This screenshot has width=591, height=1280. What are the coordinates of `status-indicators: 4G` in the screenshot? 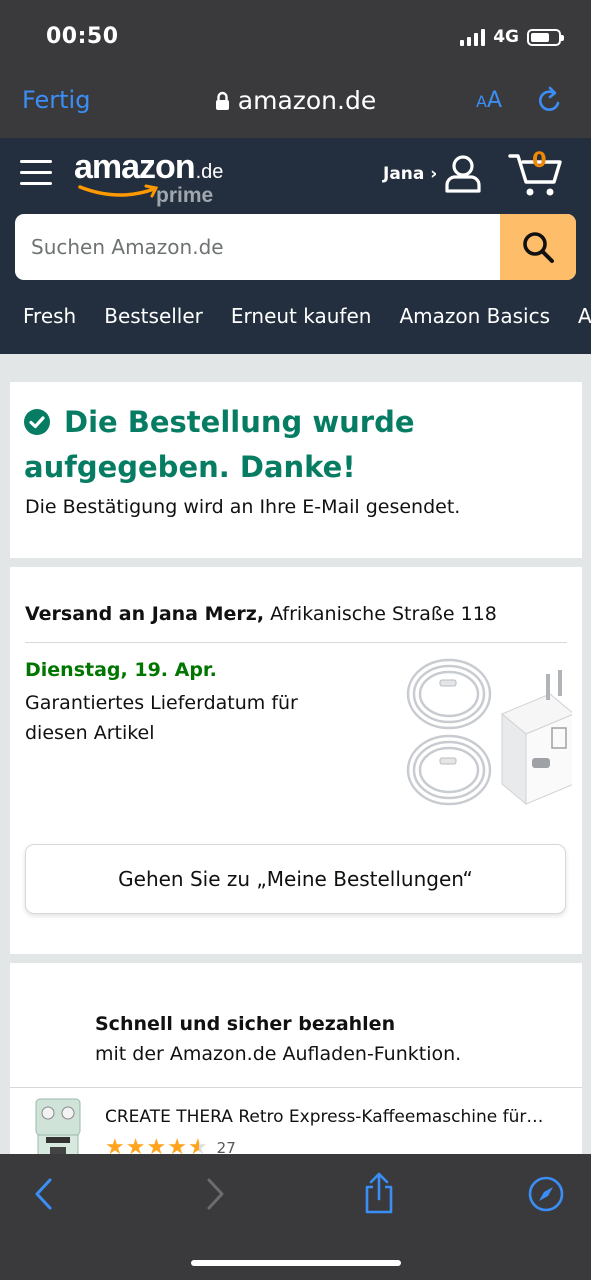 It's located at (512, 37).